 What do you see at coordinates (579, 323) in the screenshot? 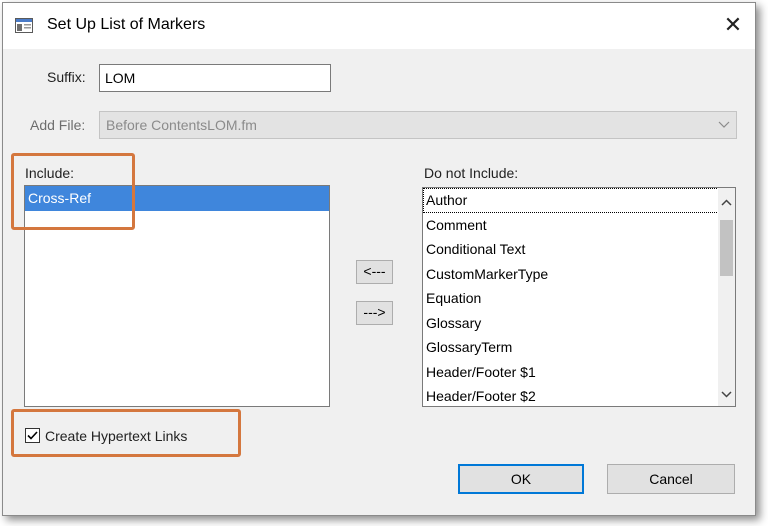
I see `exclude-list-item: Glossary` at bounding box center [579, 323].